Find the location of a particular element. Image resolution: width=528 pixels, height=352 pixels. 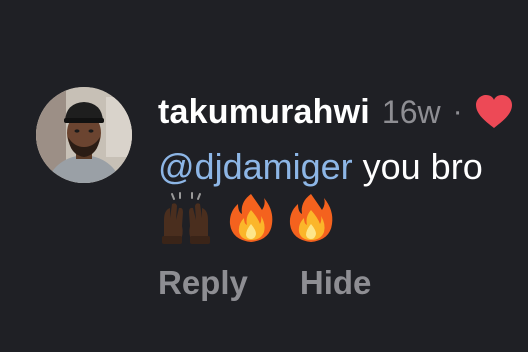

emoji-row is located at coordinates (246, 218).